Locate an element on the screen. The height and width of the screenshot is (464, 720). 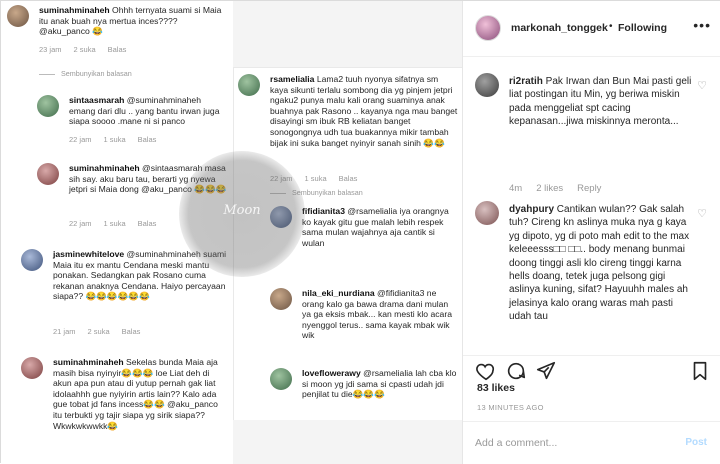
more-options-icon: ••• is located at coordinates (702, 25).